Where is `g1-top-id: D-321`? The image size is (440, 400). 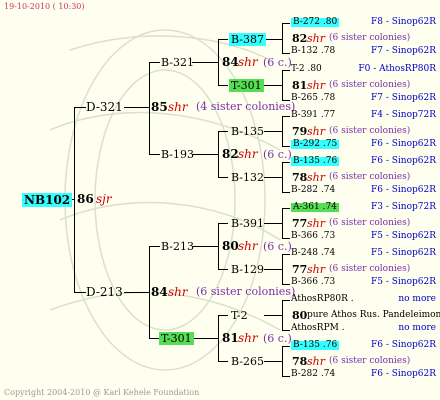 g1-top-id: D-321 is located at coordinates (104, 107).